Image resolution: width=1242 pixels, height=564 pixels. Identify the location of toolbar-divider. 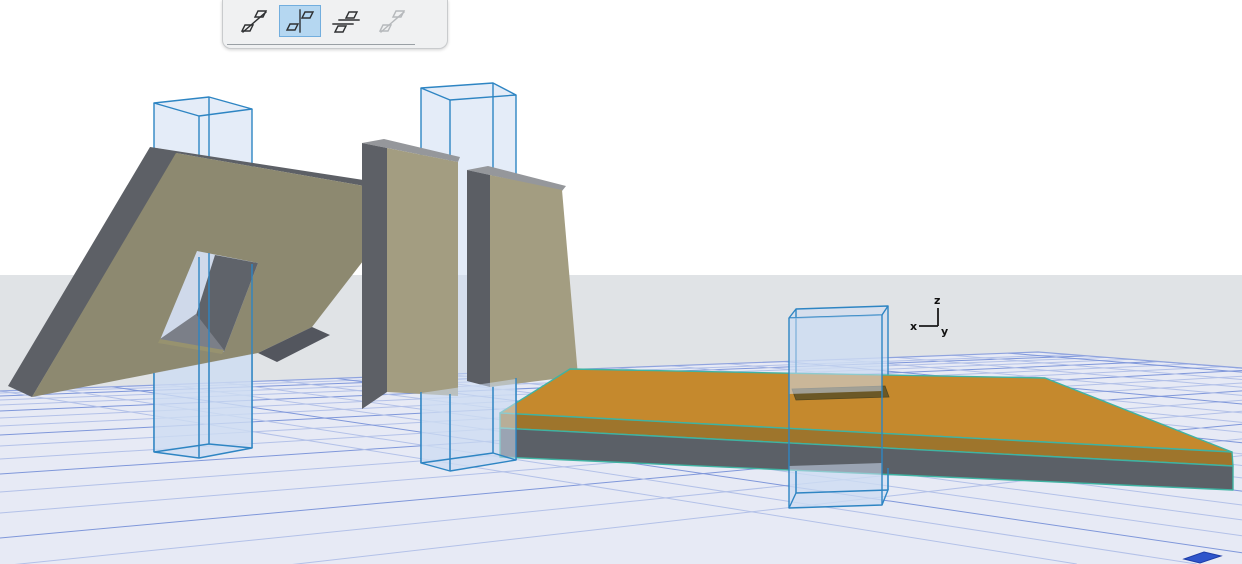
(321, 44).